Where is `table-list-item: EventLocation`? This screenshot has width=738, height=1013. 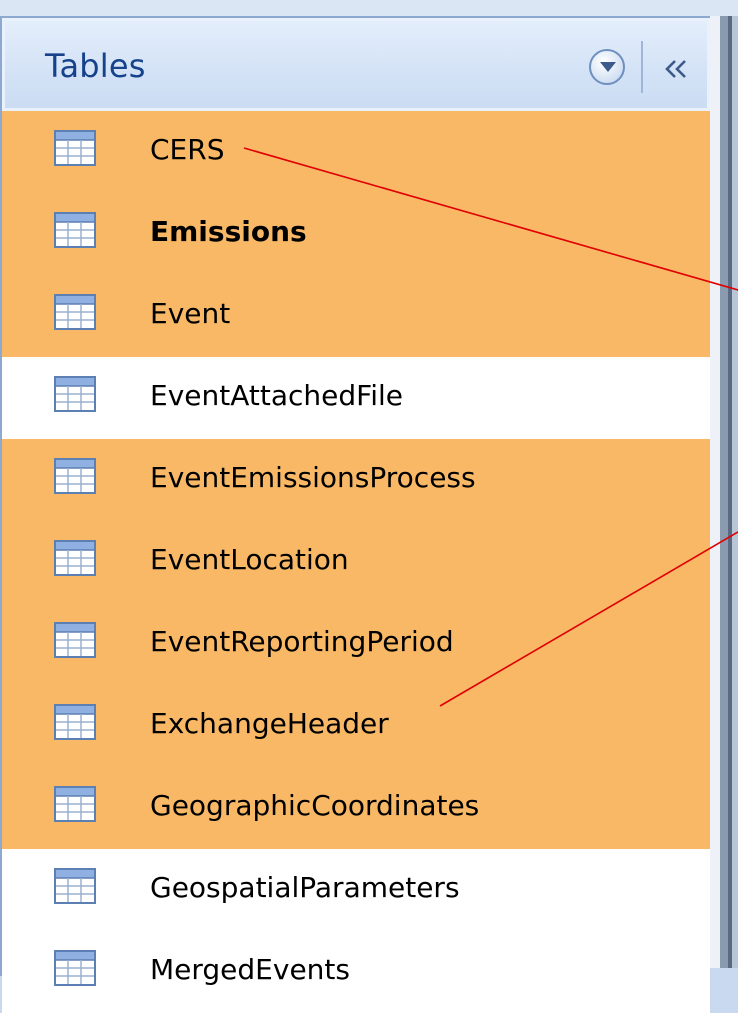
table-list-item: EventLocation is located at coordinates (356, 562).